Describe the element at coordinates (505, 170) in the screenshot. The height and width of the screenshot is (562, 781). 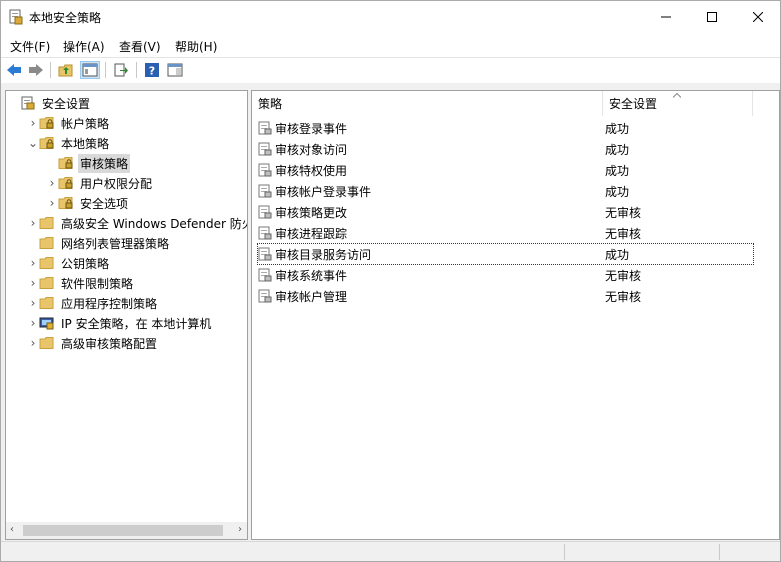
I see `policy-row: 审核特权使用 成功` at that location.